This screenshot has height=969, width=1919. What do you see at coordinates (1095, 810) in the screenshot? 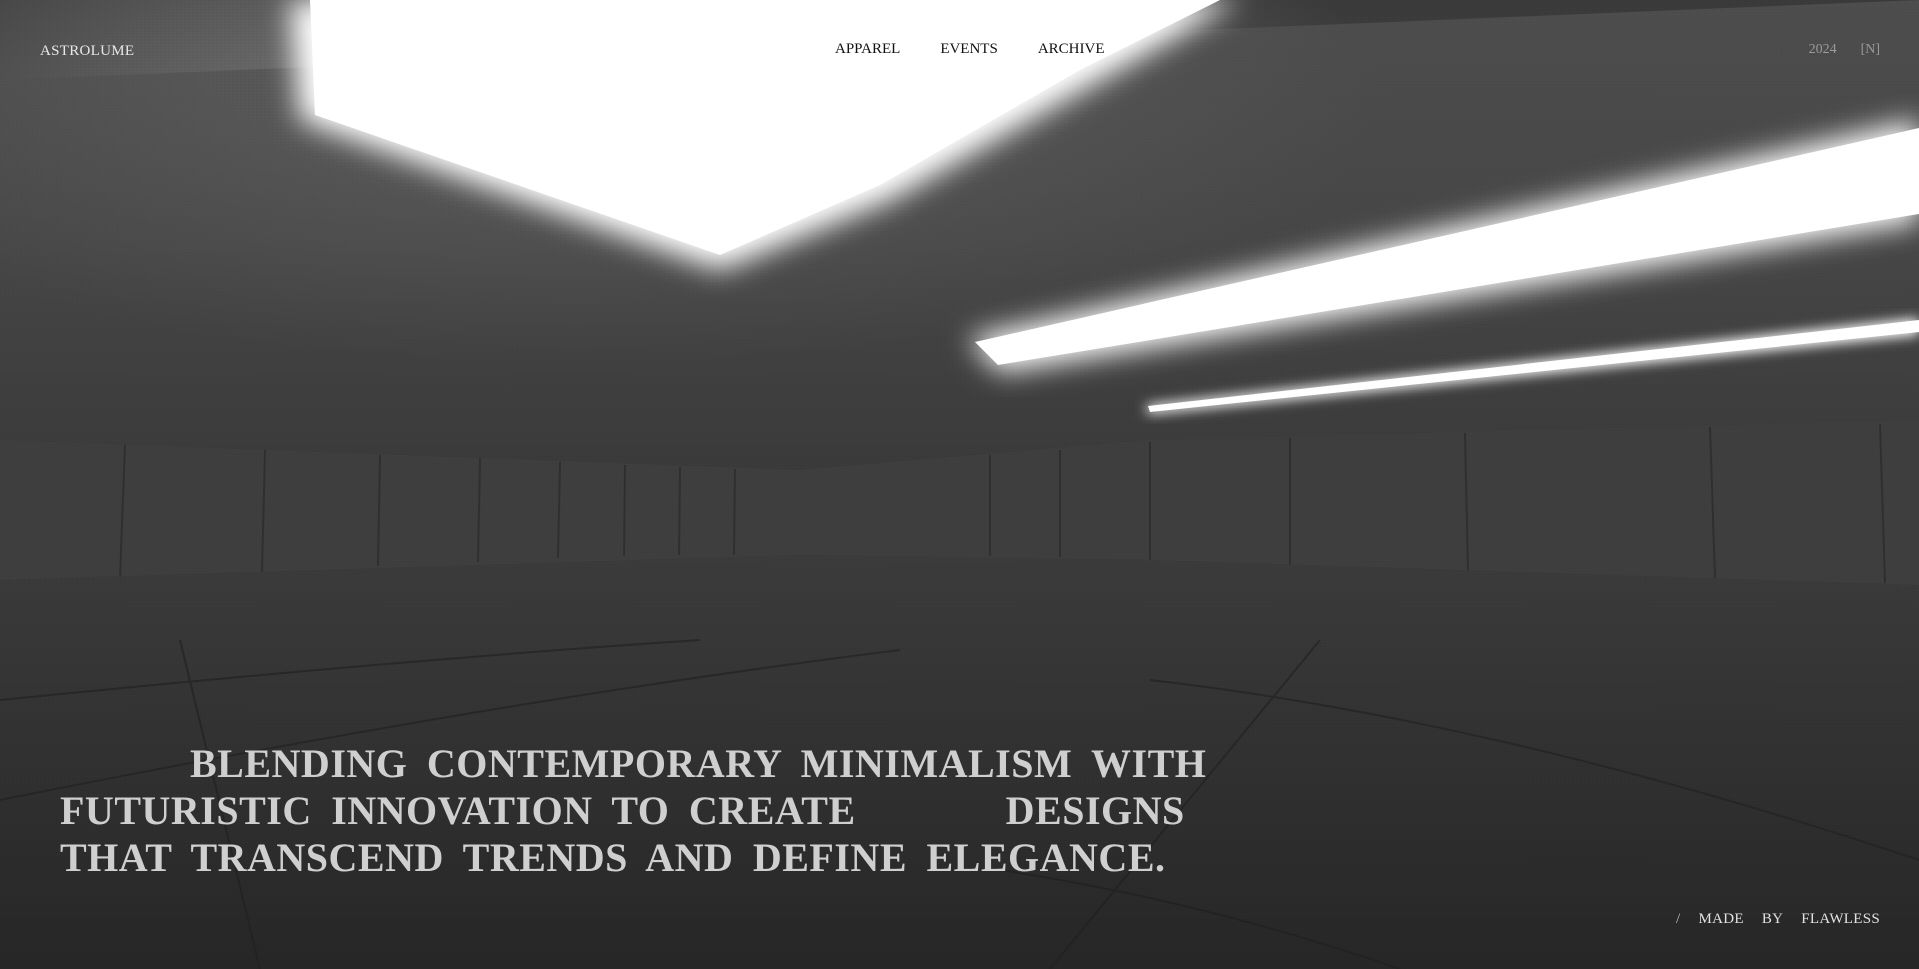
I see `hero-line-2-end: DESIGNS` at bounding box center [1095, 810].